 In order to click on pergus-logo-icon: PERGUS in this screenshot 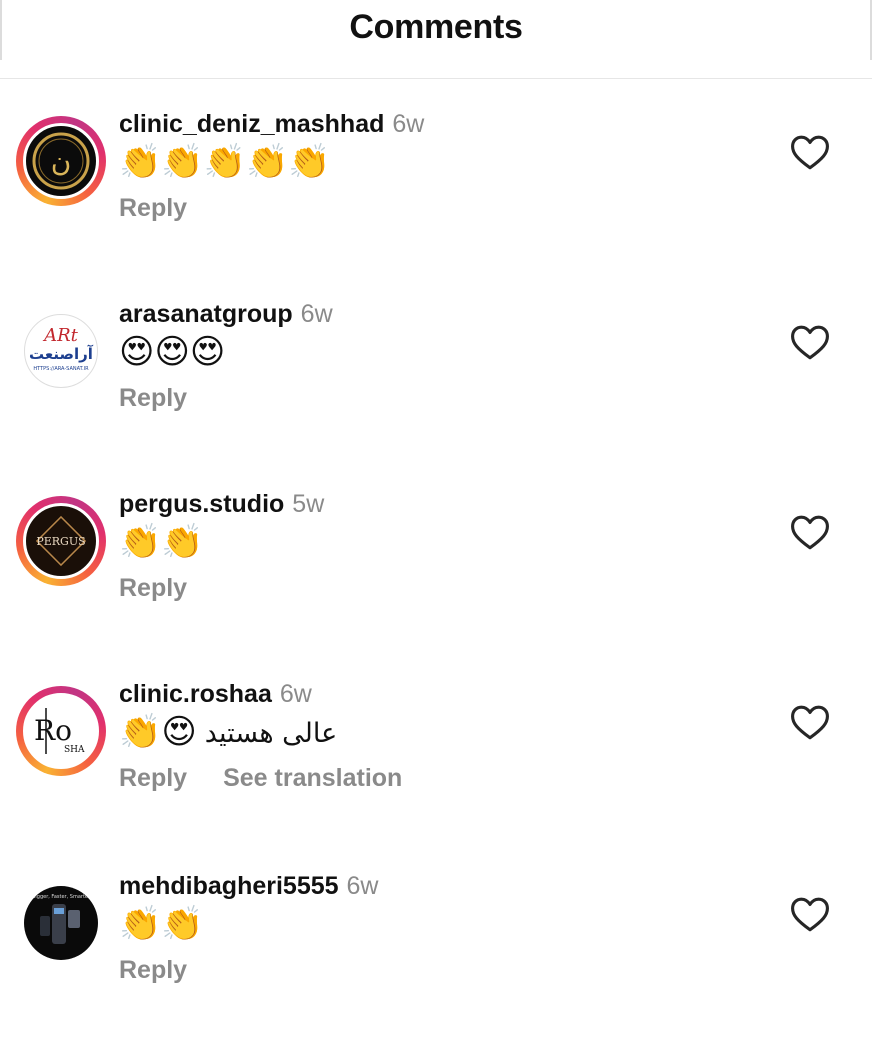, I will do `click(61, 541)`.